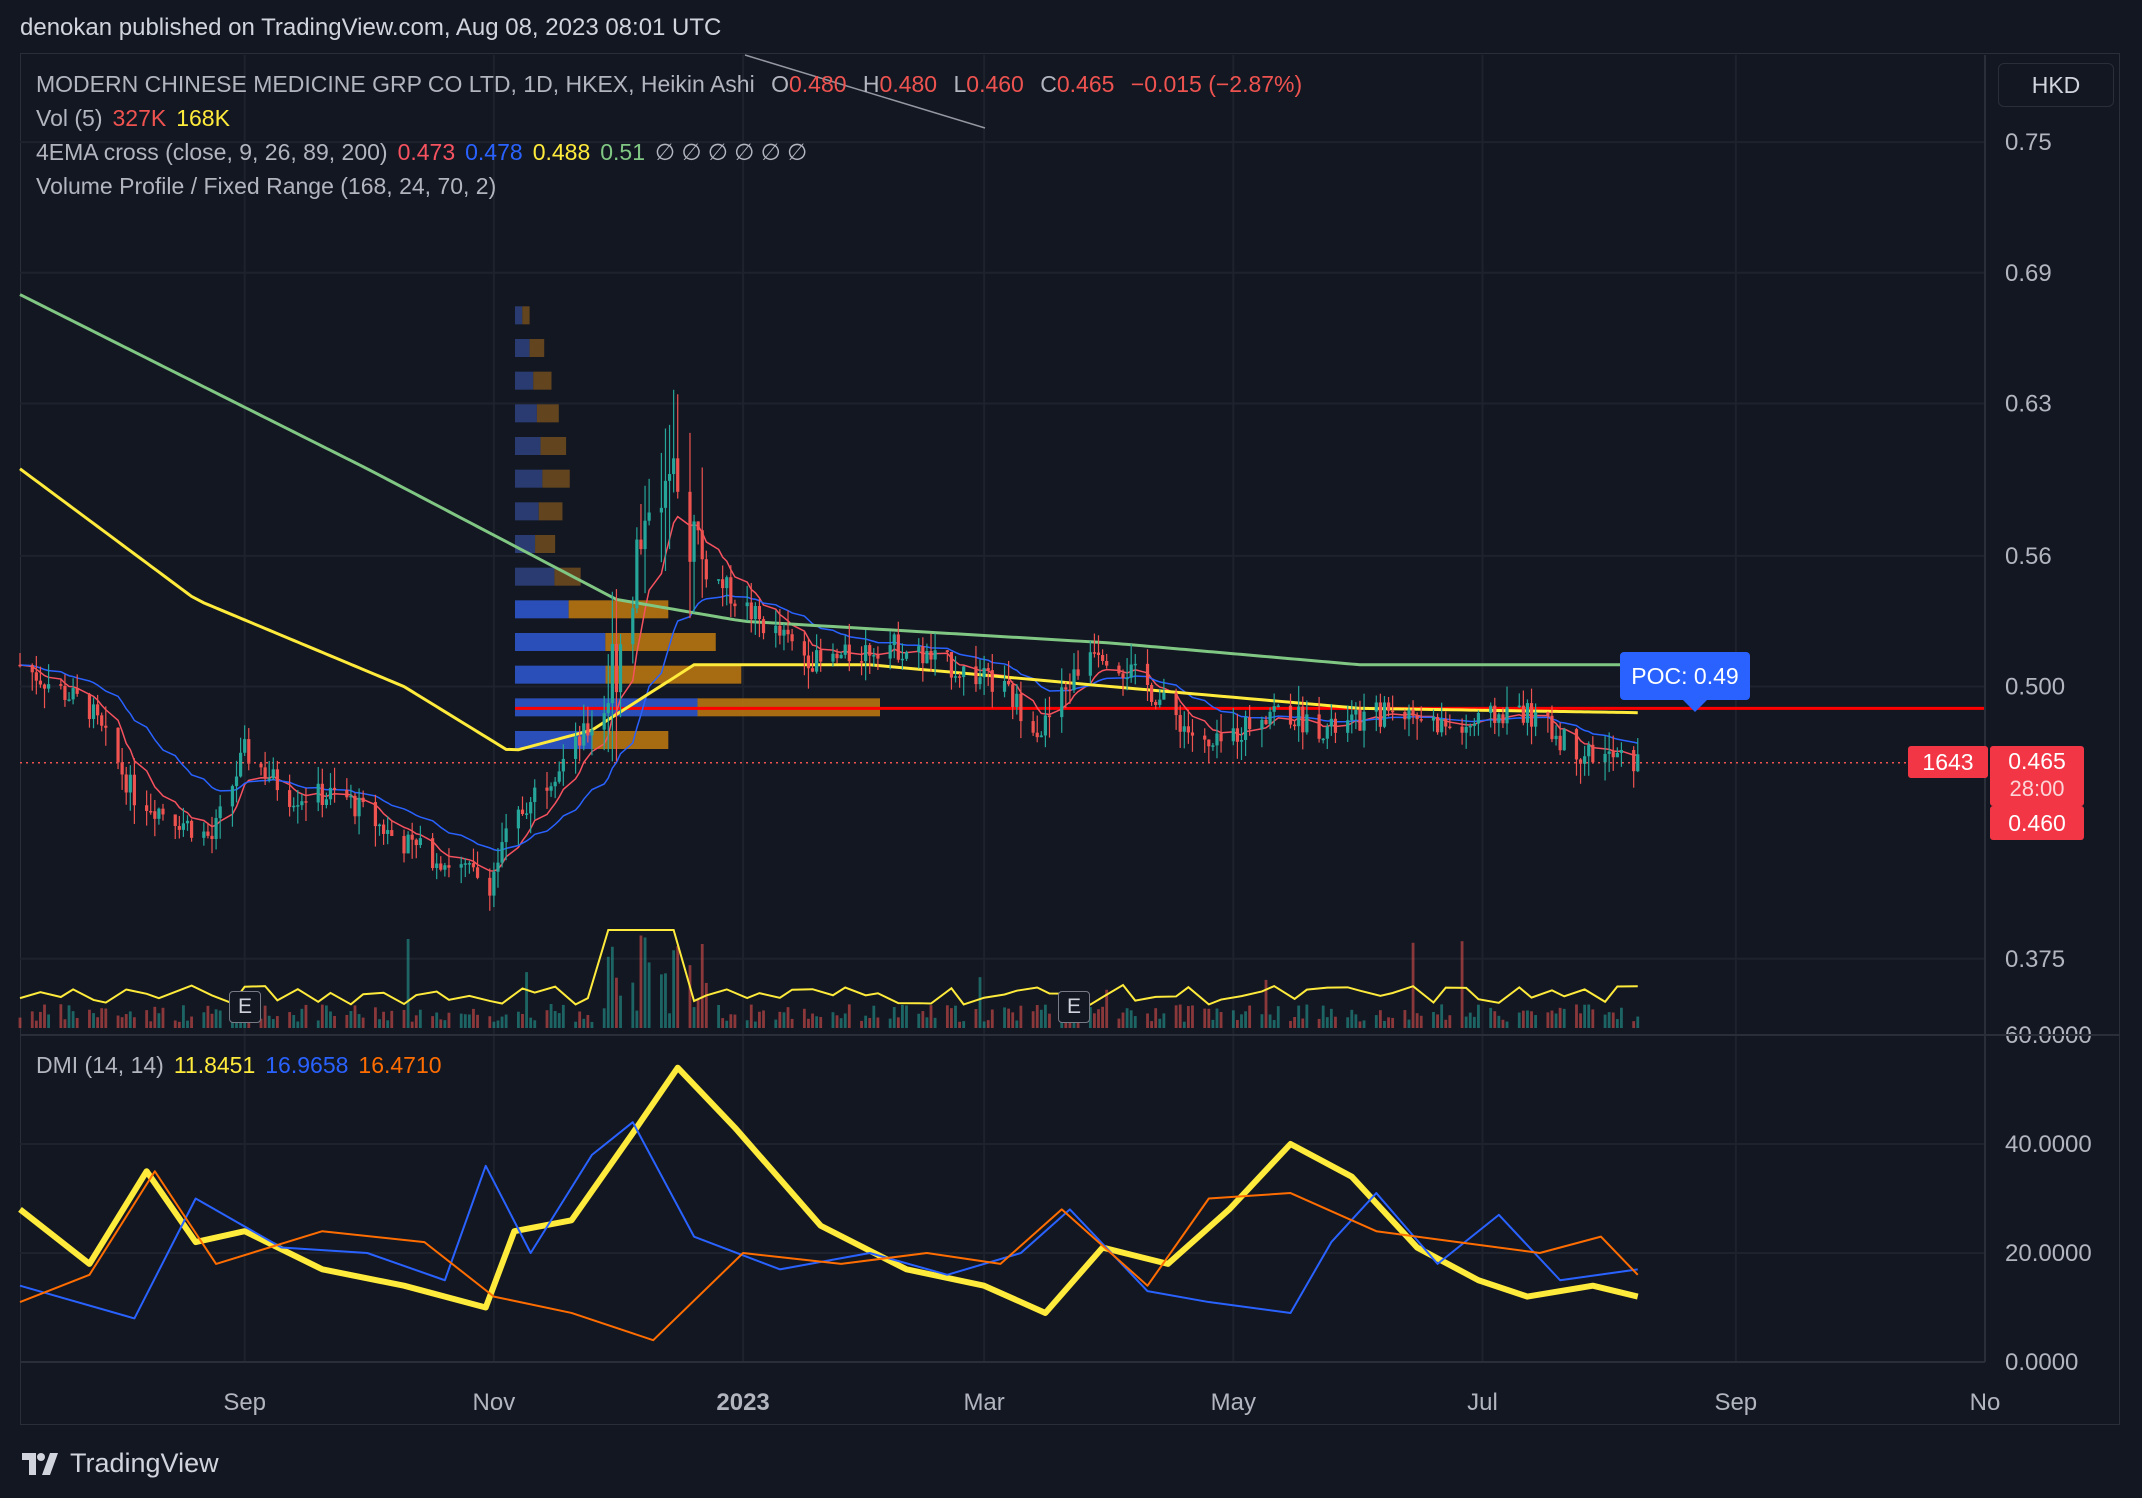  Describe the element at coordinates (535, 576) in the screenshot. I see `profile-row-up` at that location.